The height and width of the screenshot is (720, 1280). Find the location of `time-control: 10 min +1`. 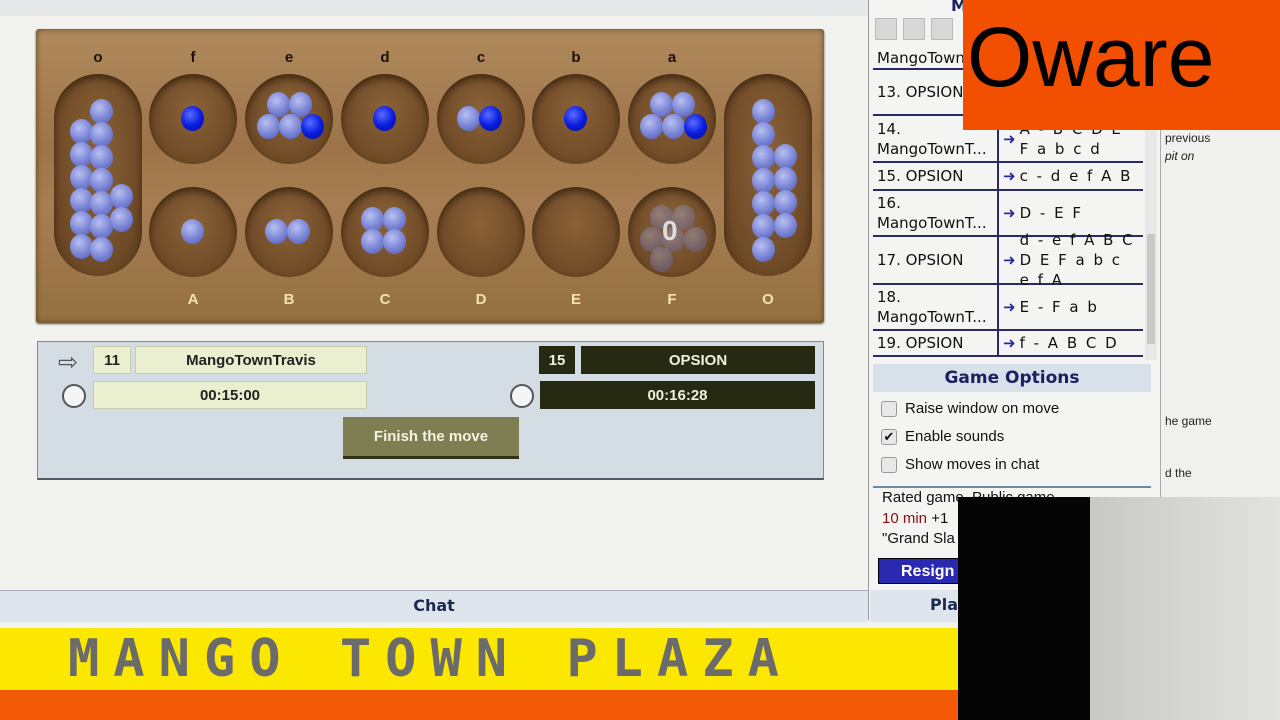

time-control: 10 min +1 is located at coordinates (915, 518).